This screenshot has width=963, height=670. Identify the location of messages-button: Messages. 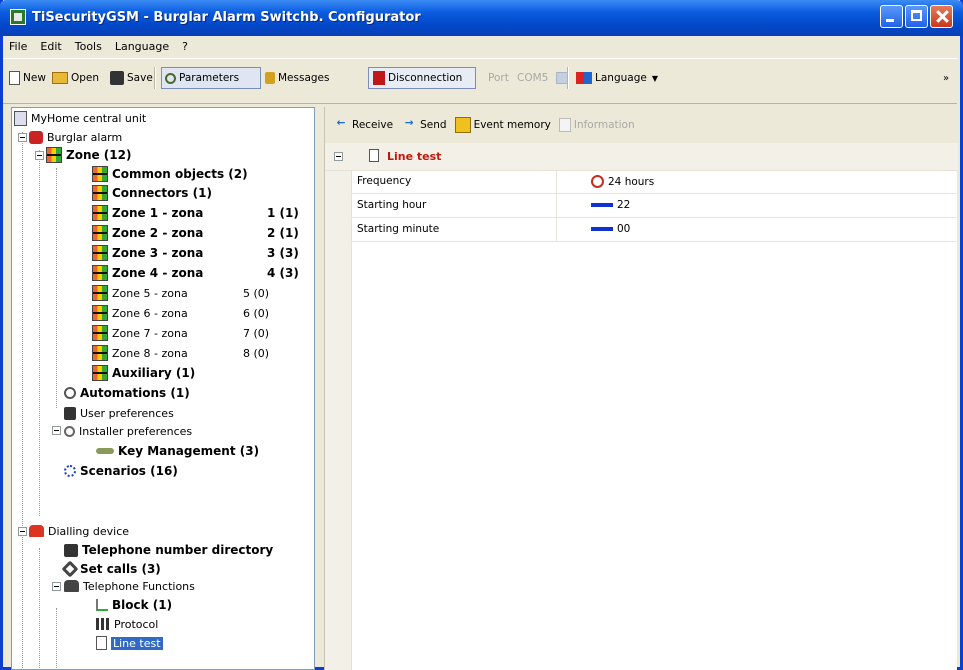
(297, 78).